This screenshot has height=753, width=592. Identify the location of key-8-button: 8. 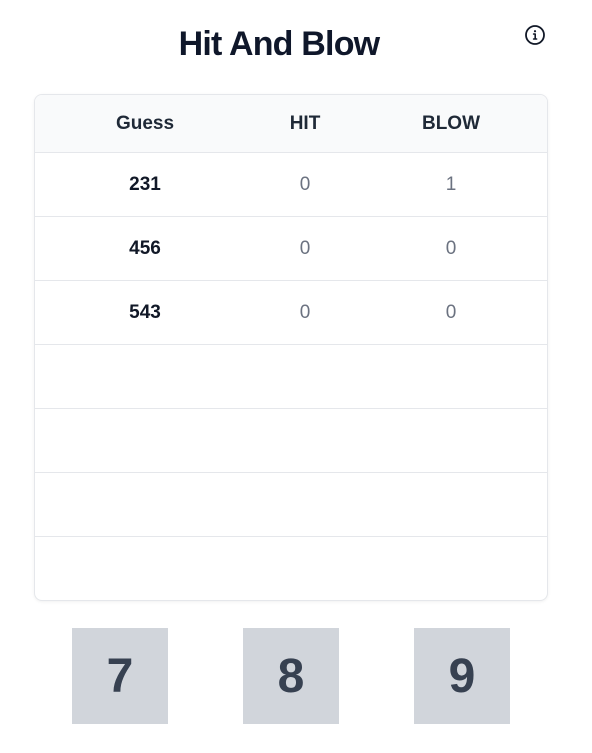
(291, 676).